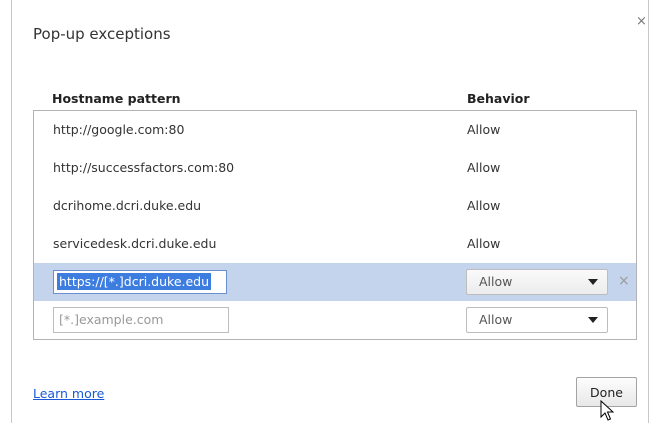 The height and width of the screenshot is (423, 652). I want to click on new-behavior-select-value: Allow, so click(496, 319).